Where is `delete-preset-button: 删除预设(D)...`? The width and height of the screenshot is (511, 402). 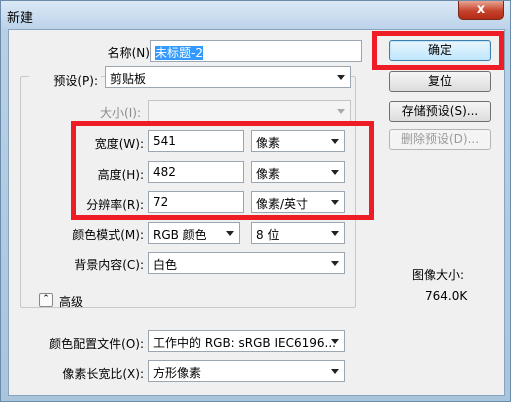 delete-preset-button: 删除预设(D)... is located at coordinates (440, 139).